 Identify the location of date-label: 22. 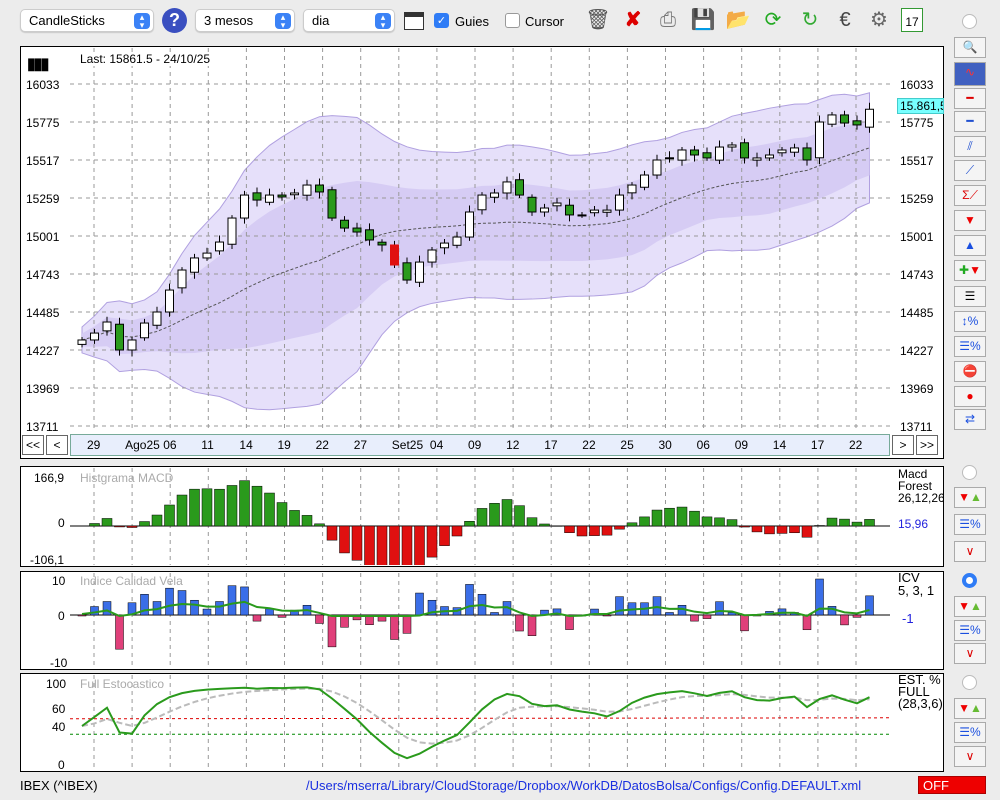
(856, 445).